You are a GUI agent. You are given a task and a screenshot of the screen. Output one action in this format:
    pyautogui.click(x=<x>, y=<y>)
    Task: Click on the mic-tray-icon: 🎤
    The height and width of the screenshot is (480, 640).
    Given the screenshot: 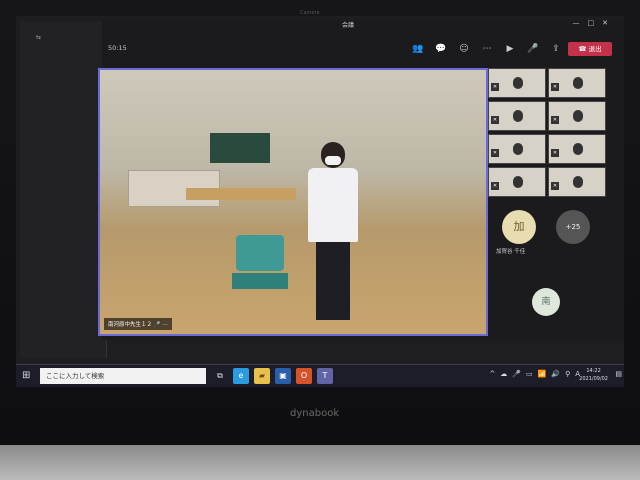 What is the action you would take?
    pyautogui.click(x=516, y=374)
    